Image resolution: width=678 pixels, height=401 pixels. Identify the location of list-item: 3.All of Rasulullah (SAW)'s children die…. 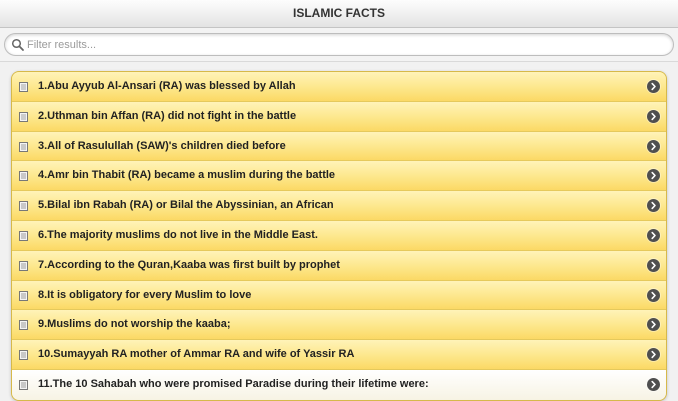
(339, 146).